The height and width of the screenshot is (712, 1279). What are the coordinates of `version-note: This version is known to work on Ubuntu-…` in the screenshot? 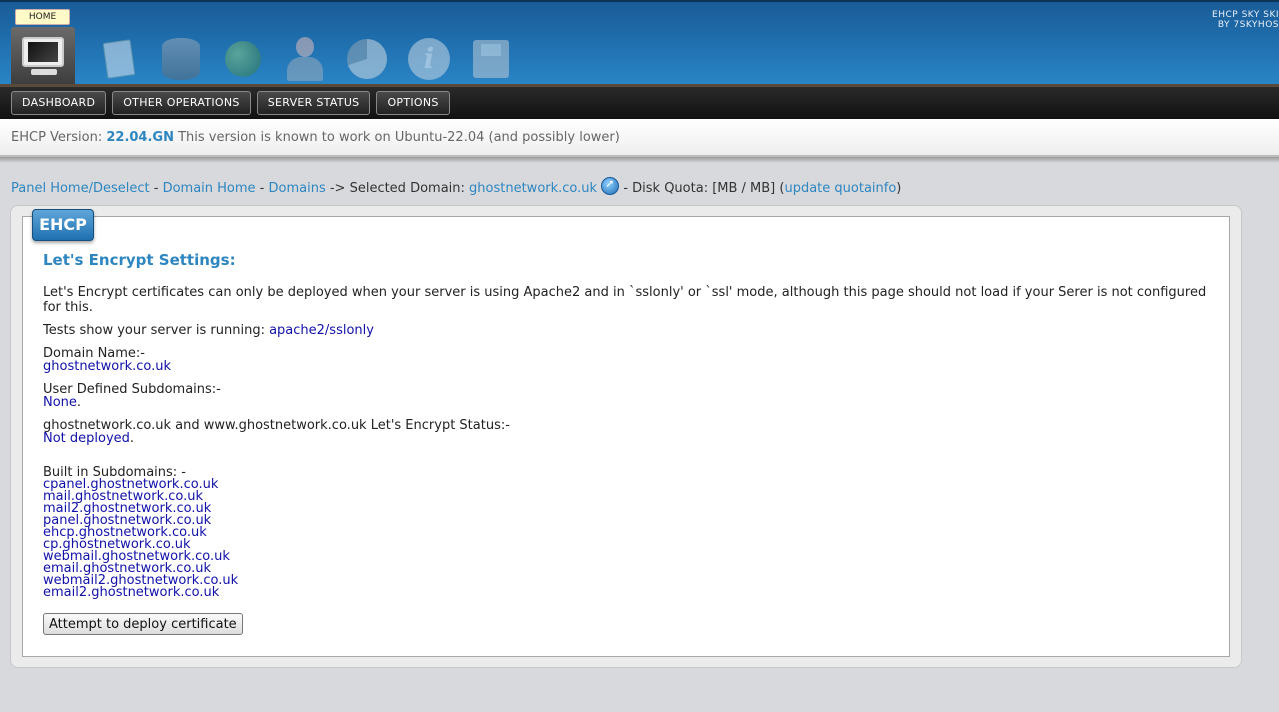 It's located at (396, 137).